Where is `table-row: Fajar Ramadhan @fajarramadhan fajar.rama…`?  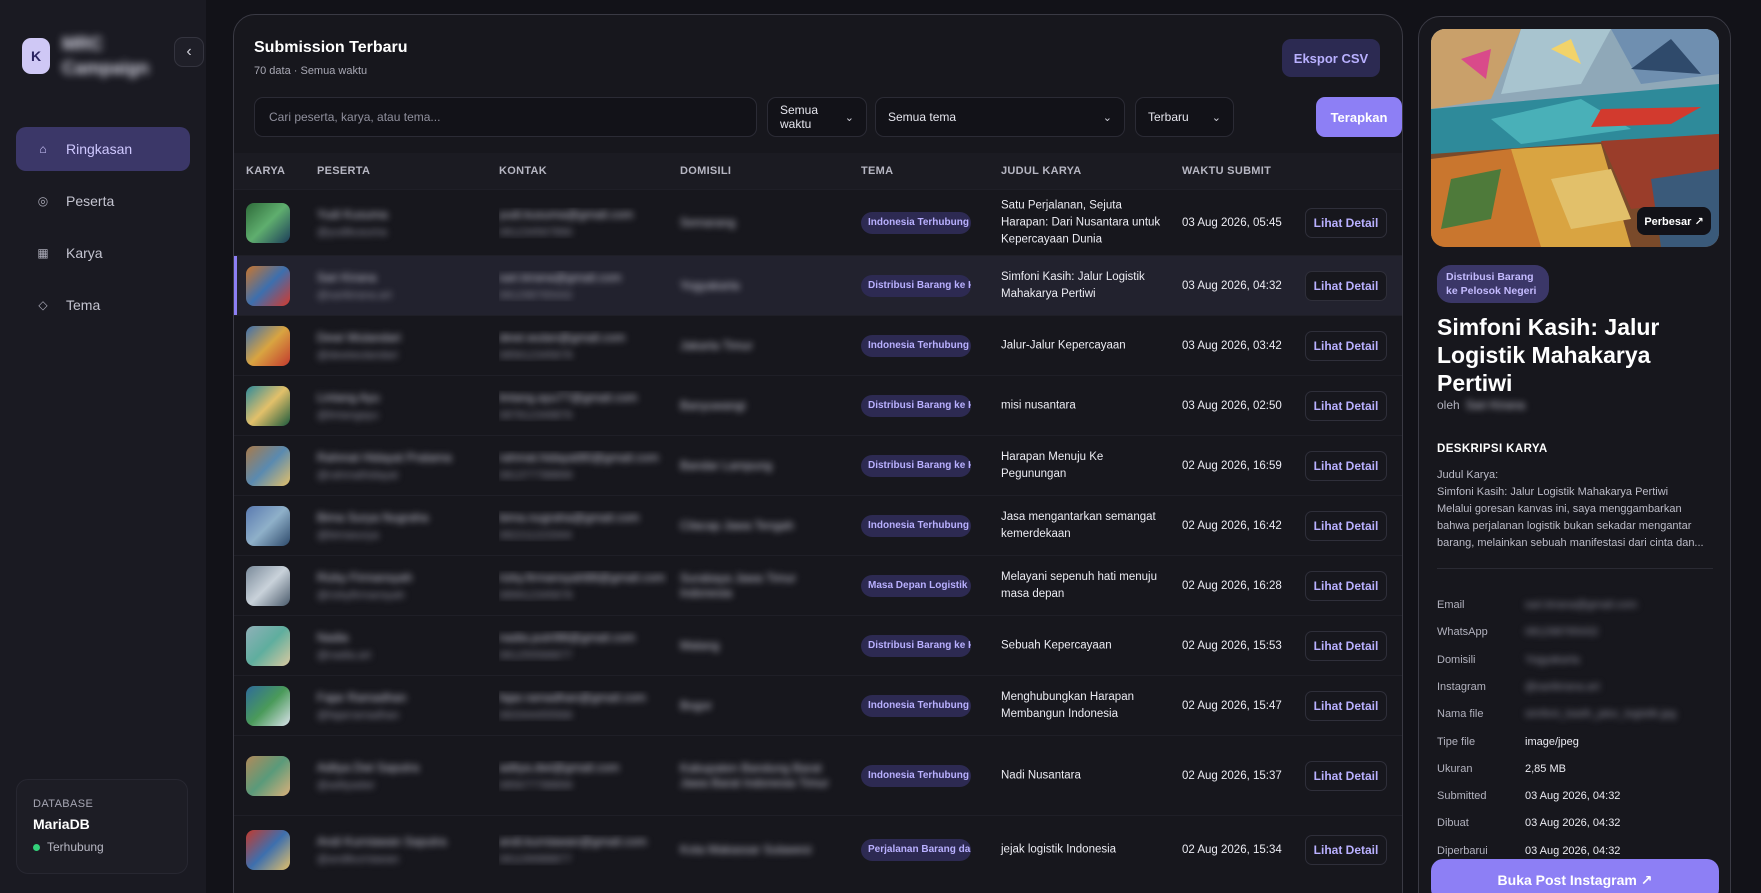 table-row: Fajar Ramadhan @fajarramadhan fajar.rama… is located at coordinates (818, 705).